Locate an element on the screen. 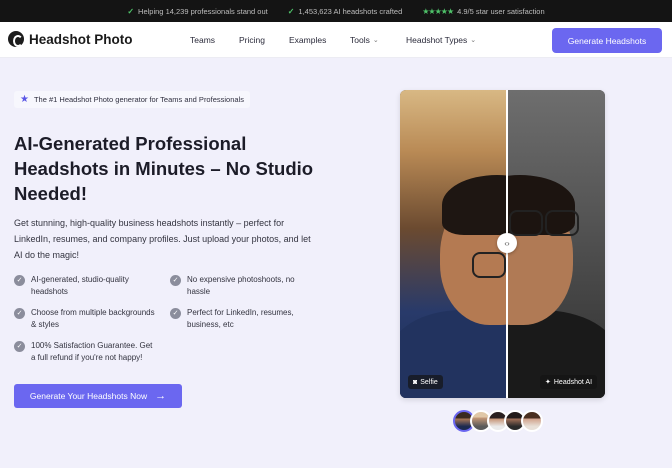 The image size is (672, 468). topbar-headshots: ✓ 1,453,623 AI headshots crafted is located at coordinates (345, 11).